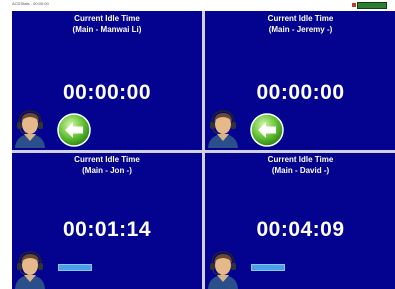  Describe the element at coordinates (107, 29) in the screenshot. I see `agent-name: (Main - Manwai Li)` at that location.